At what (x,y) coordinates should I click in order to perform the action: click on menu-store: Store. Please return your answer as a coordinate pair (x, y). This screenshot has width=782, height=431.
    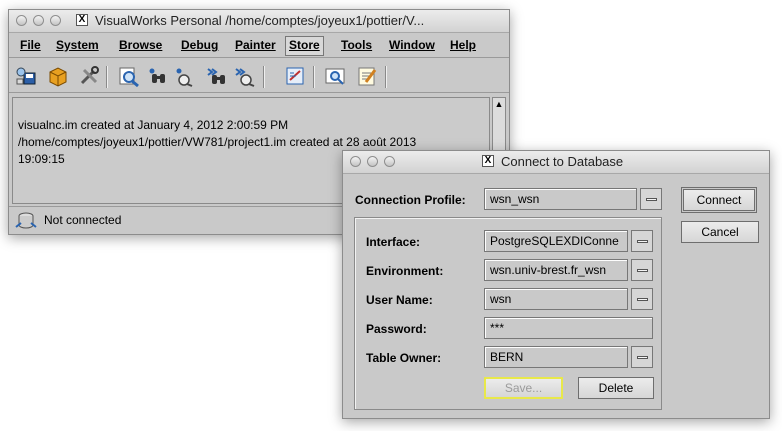
    Looking at the image, I should click on (304, 46).